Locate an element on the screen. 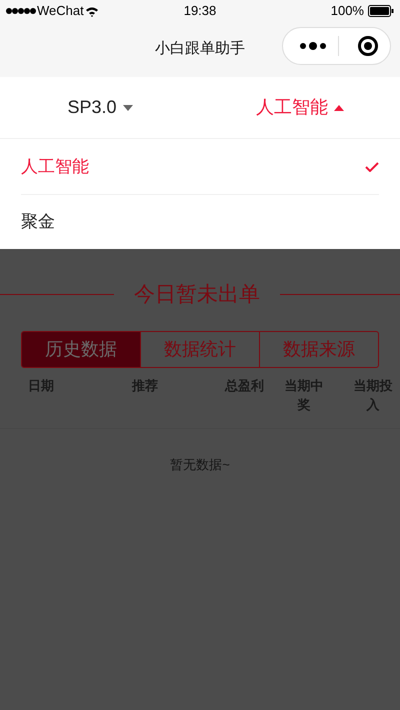 Image resolution: width=400 pixels, height=710 pixels. dropdown-option: 人工智能 is located at coordinates (200, 166).